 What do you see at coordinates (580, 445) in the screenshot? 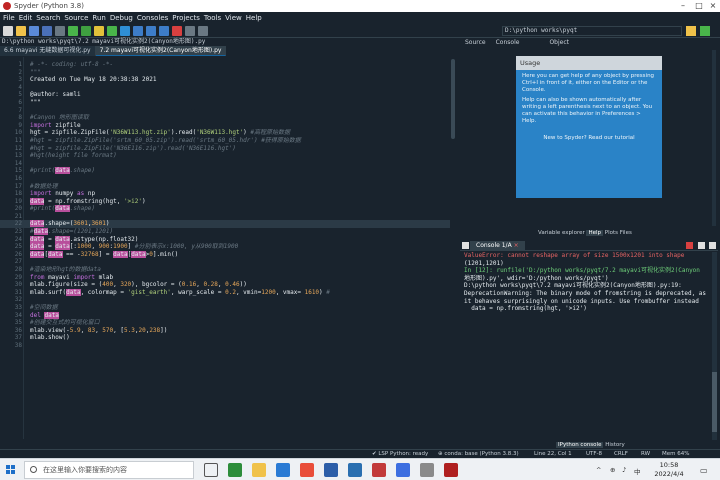
I see `tab-ipython-console: IPython console` at bounding box center [580, 445].